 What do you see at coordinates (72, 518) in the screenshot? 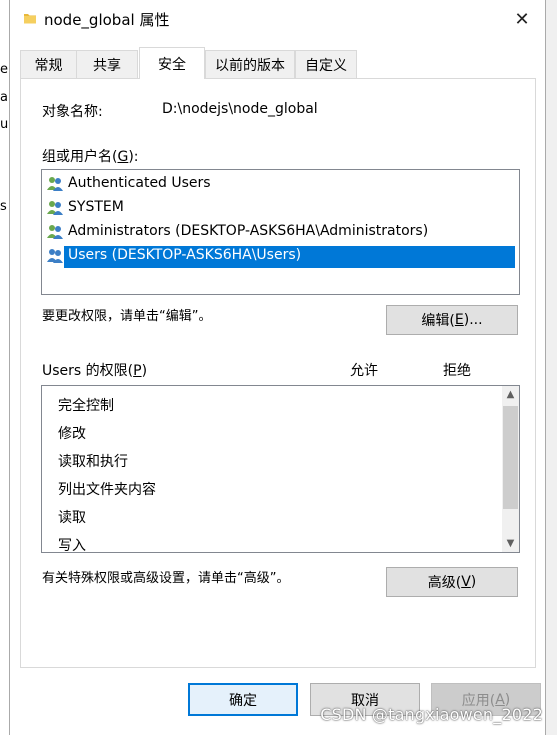
I see `permission-item: 读取` at bounding box center [72, 518].